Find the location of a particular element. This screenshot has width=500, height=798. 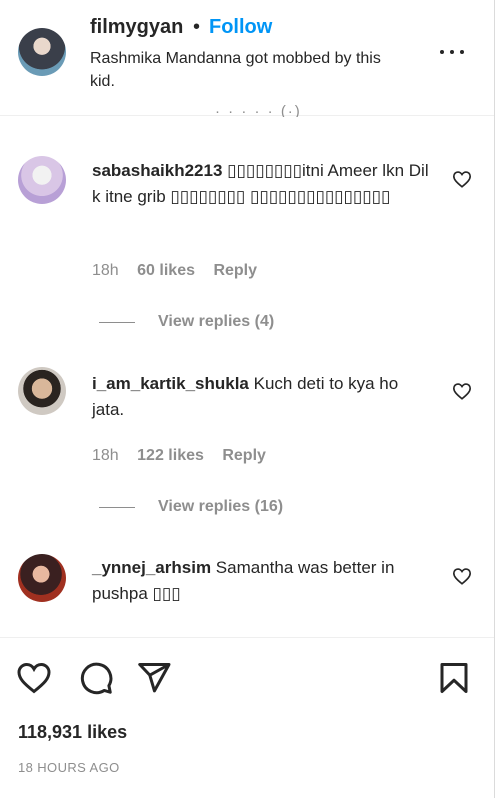

send-icon is located at coordinates (154, 678).